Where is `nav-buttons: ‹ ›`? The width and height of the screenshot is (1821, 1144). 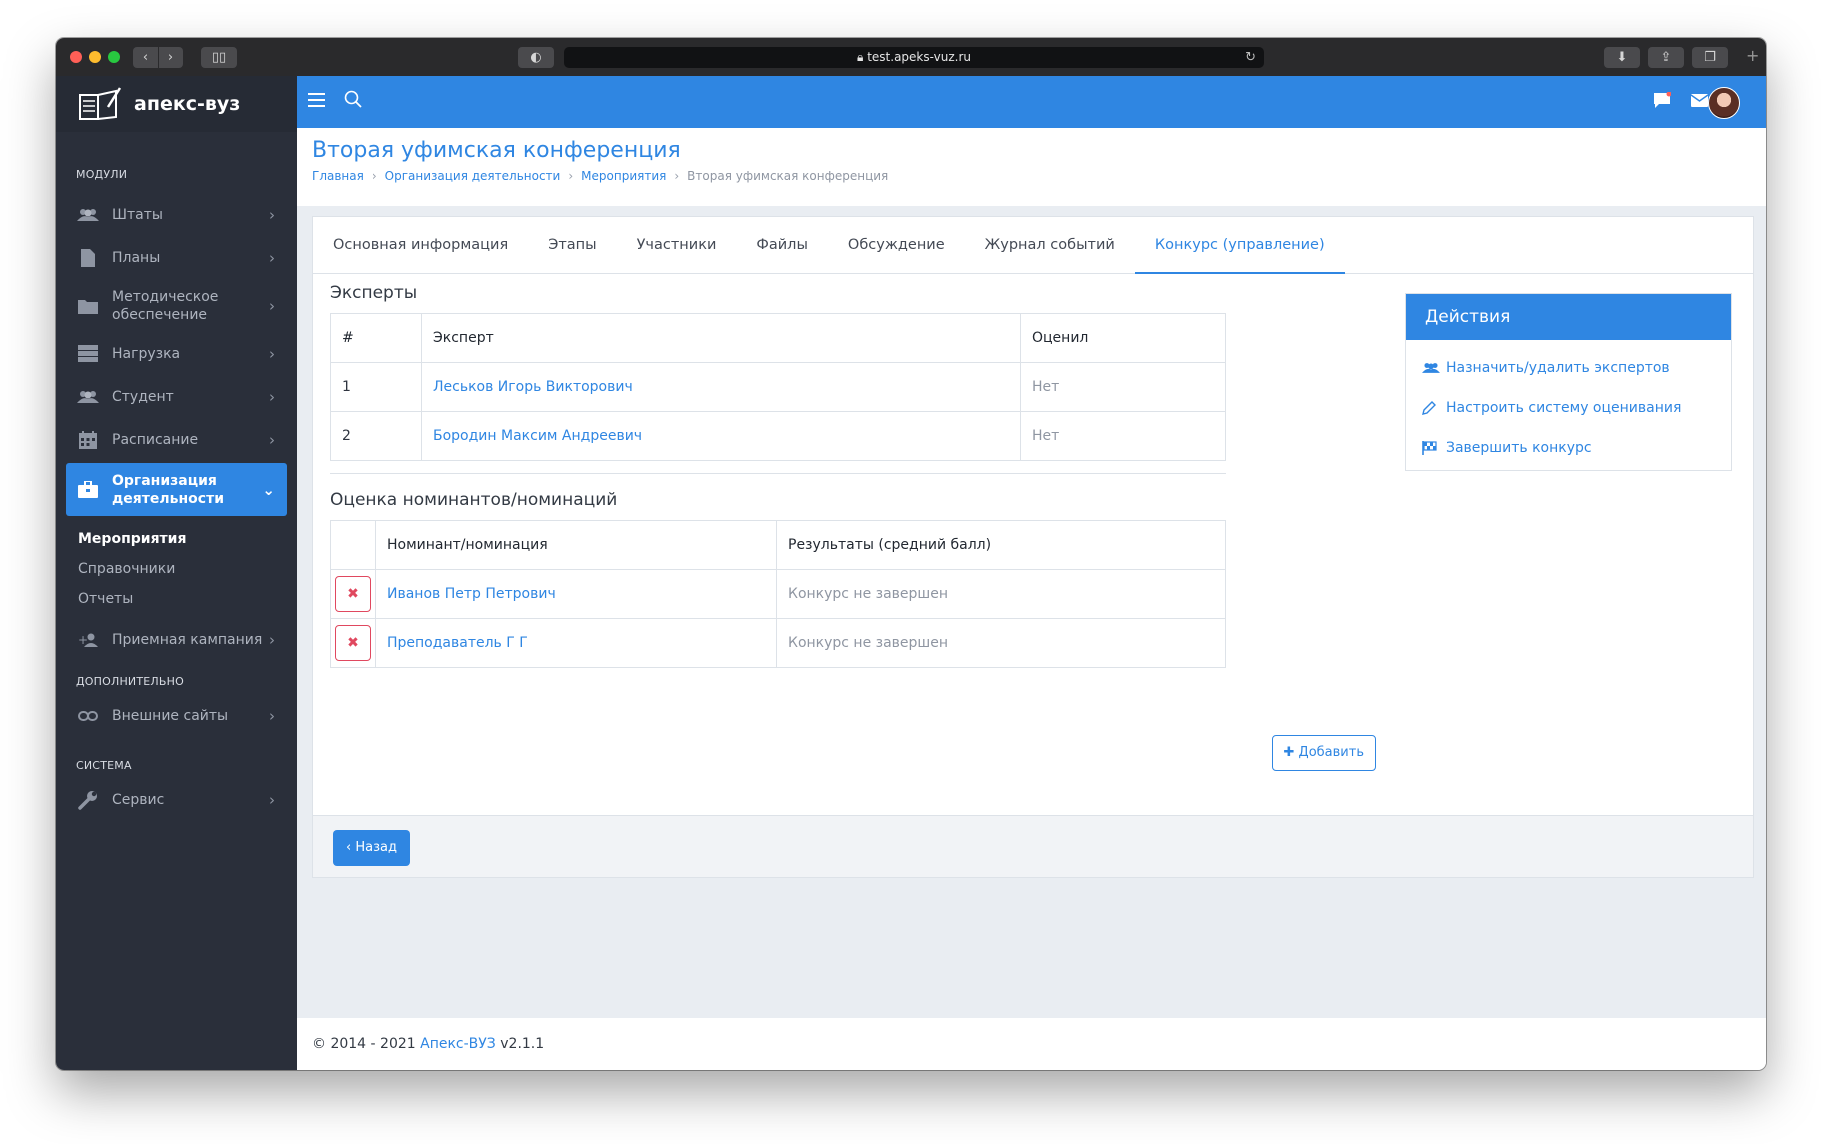
nav-buttons: ‹ › is located at coordinates (158, 57).